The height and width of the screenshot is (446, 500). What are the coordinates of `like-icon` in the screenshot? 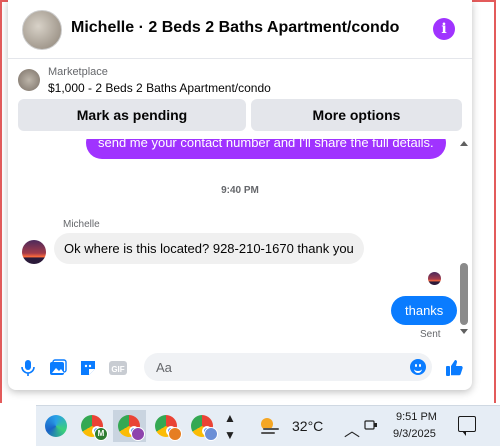 It's located at (454, 368).